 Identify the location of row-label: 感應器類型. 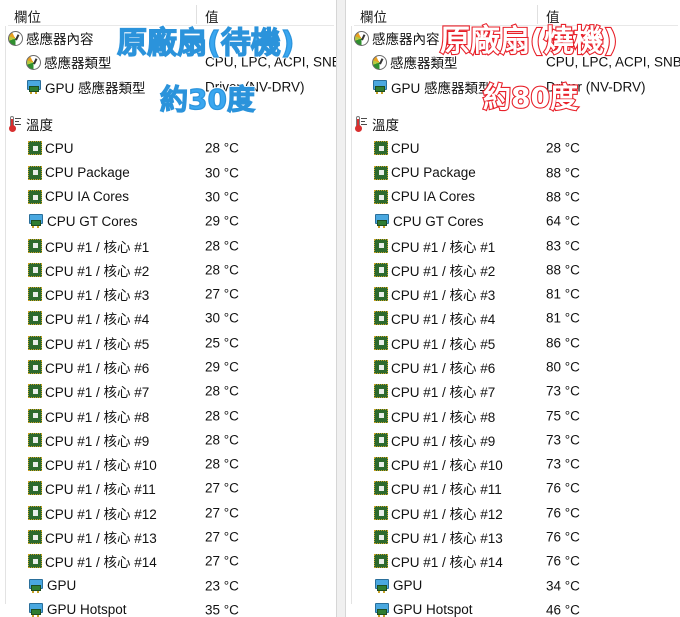
(78, 64).